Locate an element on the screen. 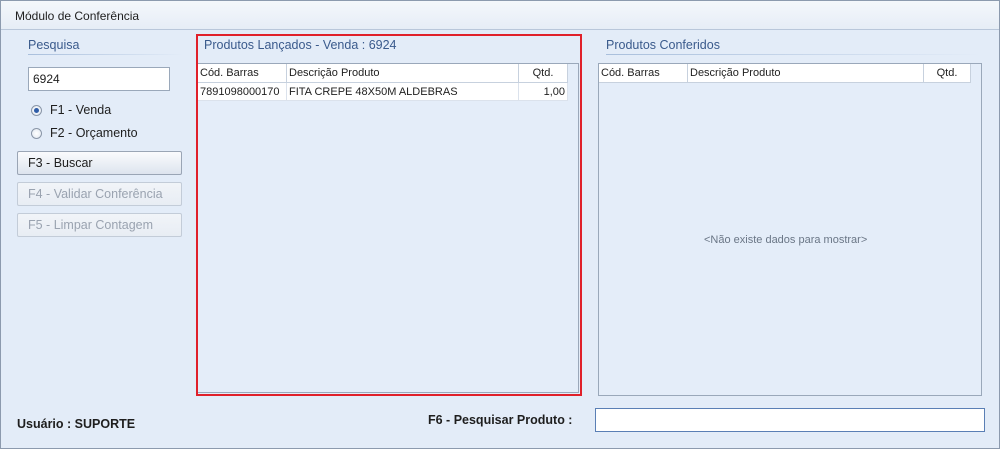  validate-conference-button: F4 - Validar Conferência is located at coordinates (99, 194).